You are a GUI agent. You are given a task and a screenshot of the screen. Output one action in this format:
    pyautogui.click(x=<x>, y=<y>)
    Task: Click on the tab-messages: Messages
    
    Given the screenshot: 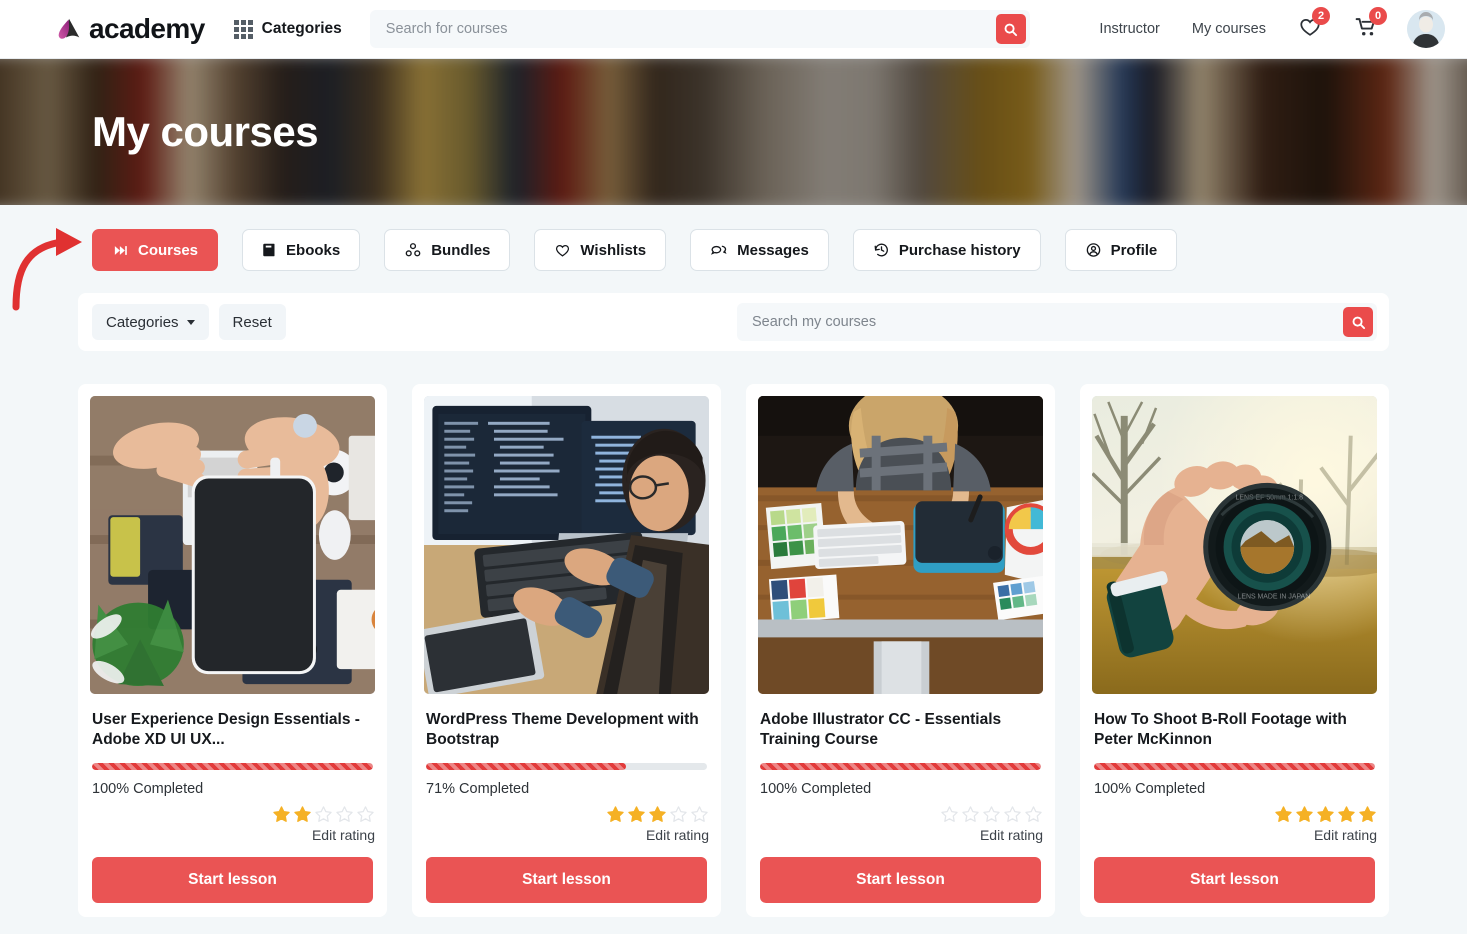 What is the action you would take?
    pyautogui.click(x=759, y=250)
    